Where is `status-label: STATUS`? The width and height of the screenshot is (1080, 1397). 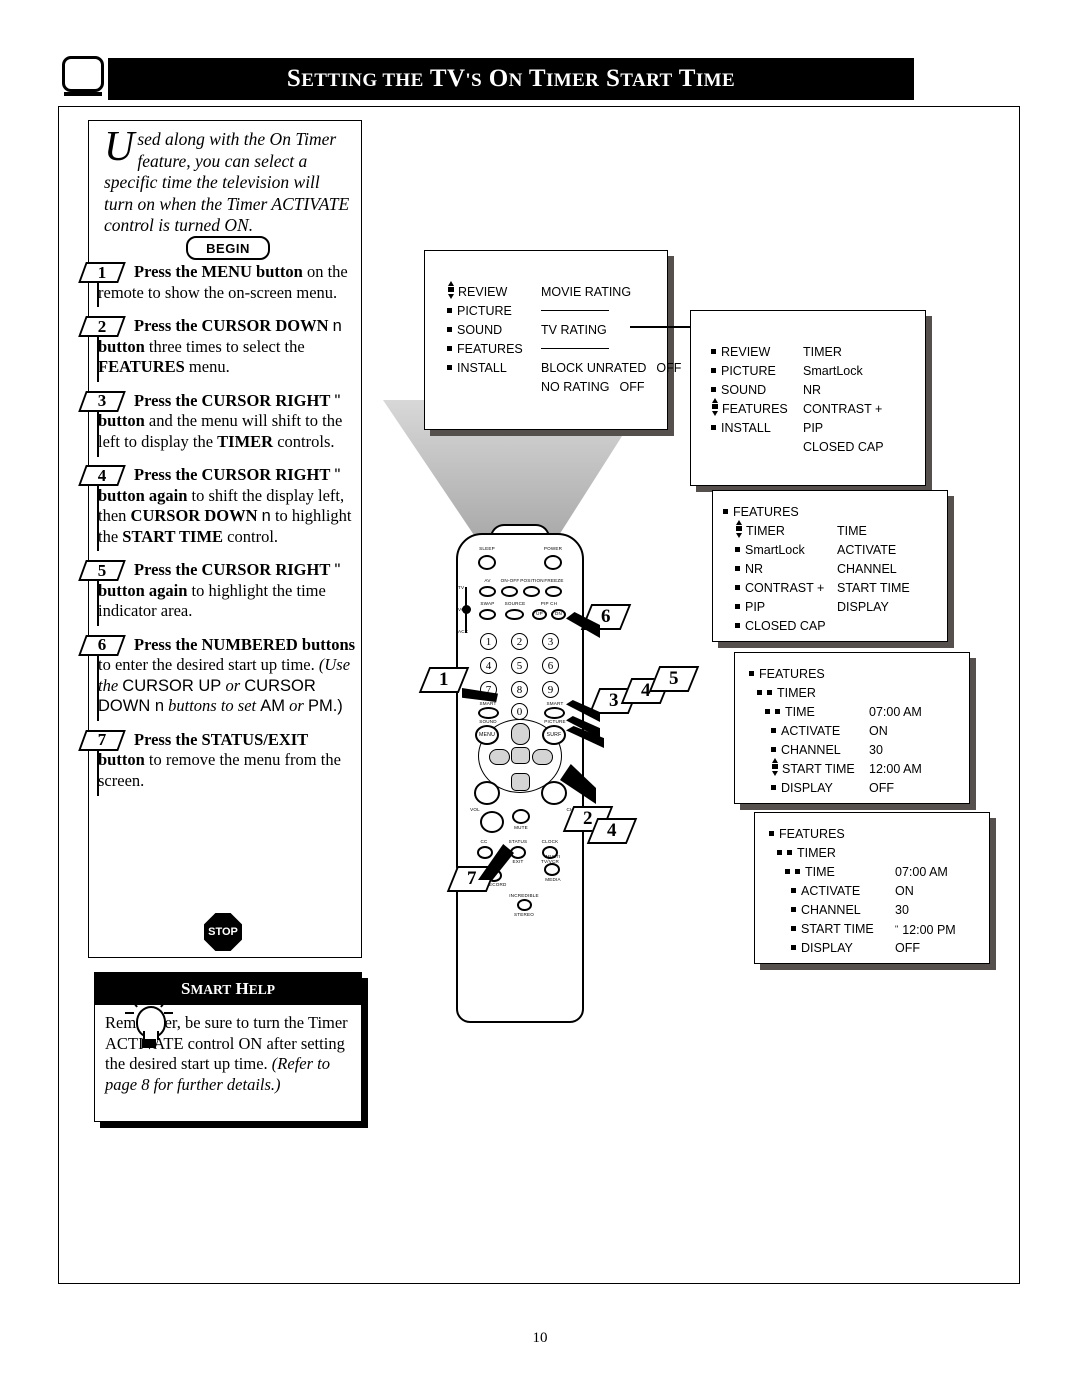
status-label: STATUS is located at coordinates (518, 841).